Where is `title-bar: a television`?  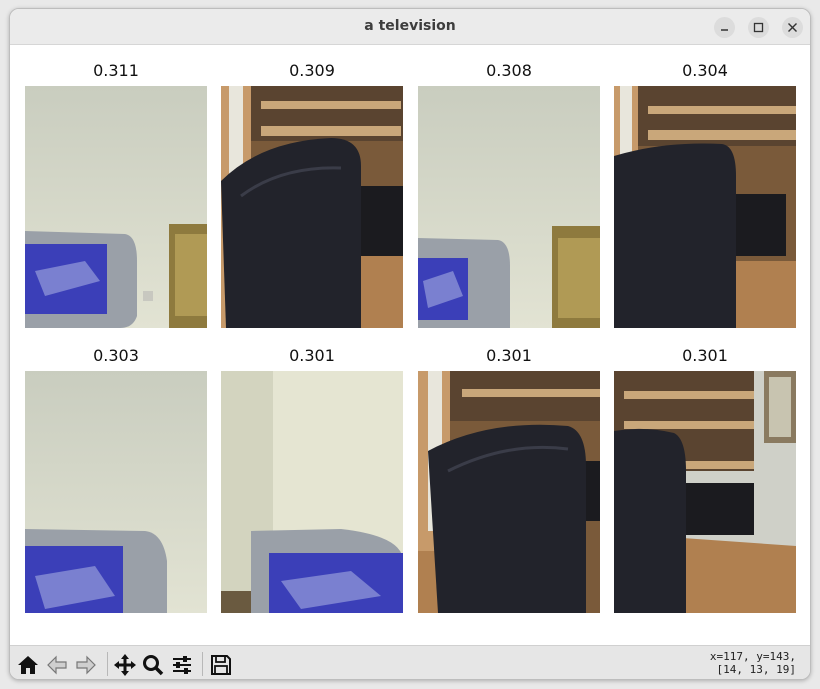 title-bar: a television is located at coordinates (410, 27).